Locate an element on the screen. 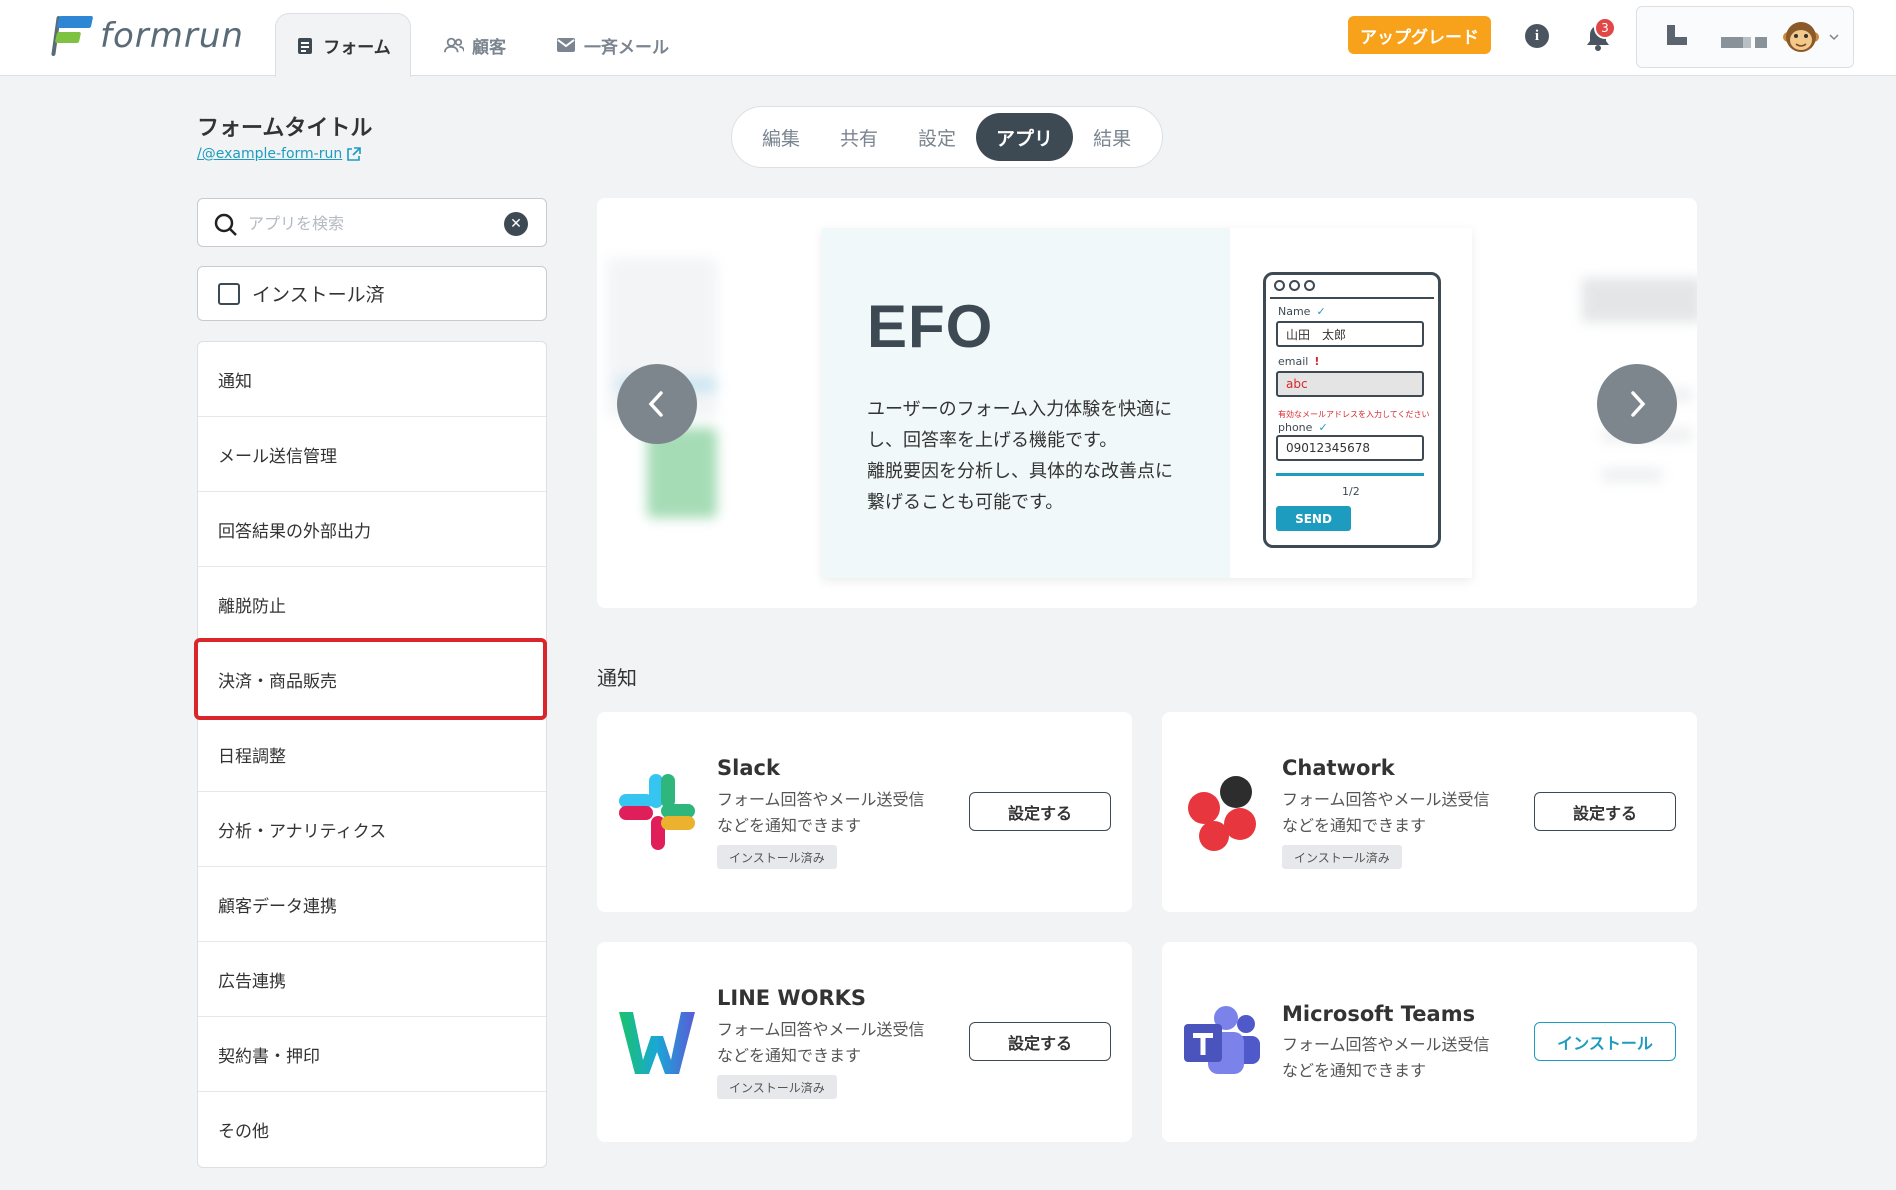 The image size is (1896, 1190). category-item: 広告連携 is located at coordinates (372, 979).